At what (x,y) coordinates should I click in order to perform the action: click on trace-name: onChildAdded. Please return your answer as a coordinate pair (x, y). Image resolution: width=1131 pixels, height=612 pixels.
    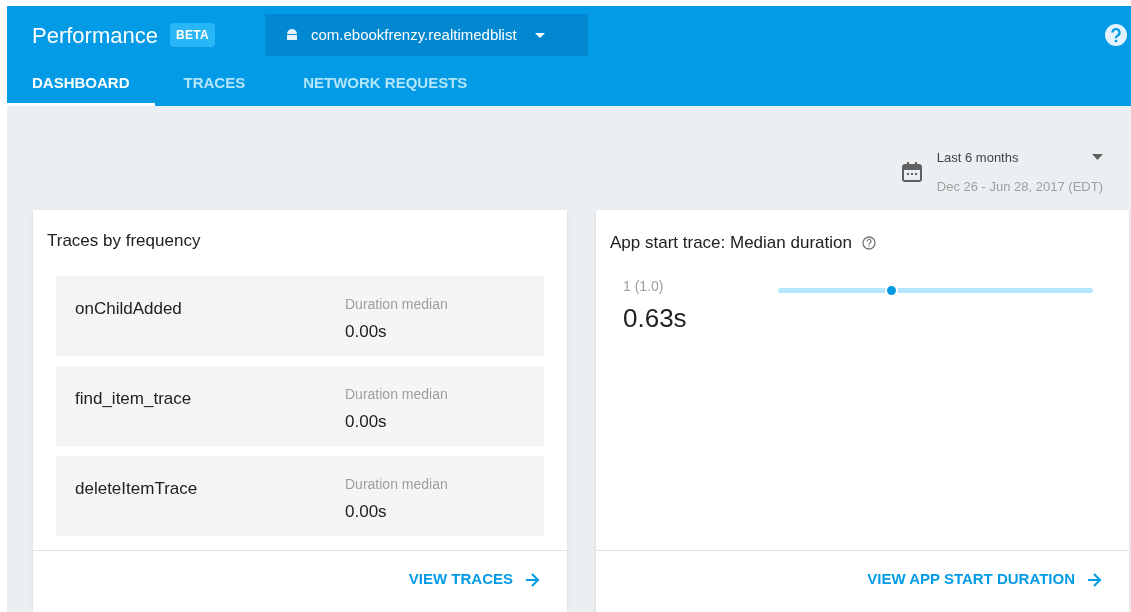
    Looking at the image, I should click on (129, 309).